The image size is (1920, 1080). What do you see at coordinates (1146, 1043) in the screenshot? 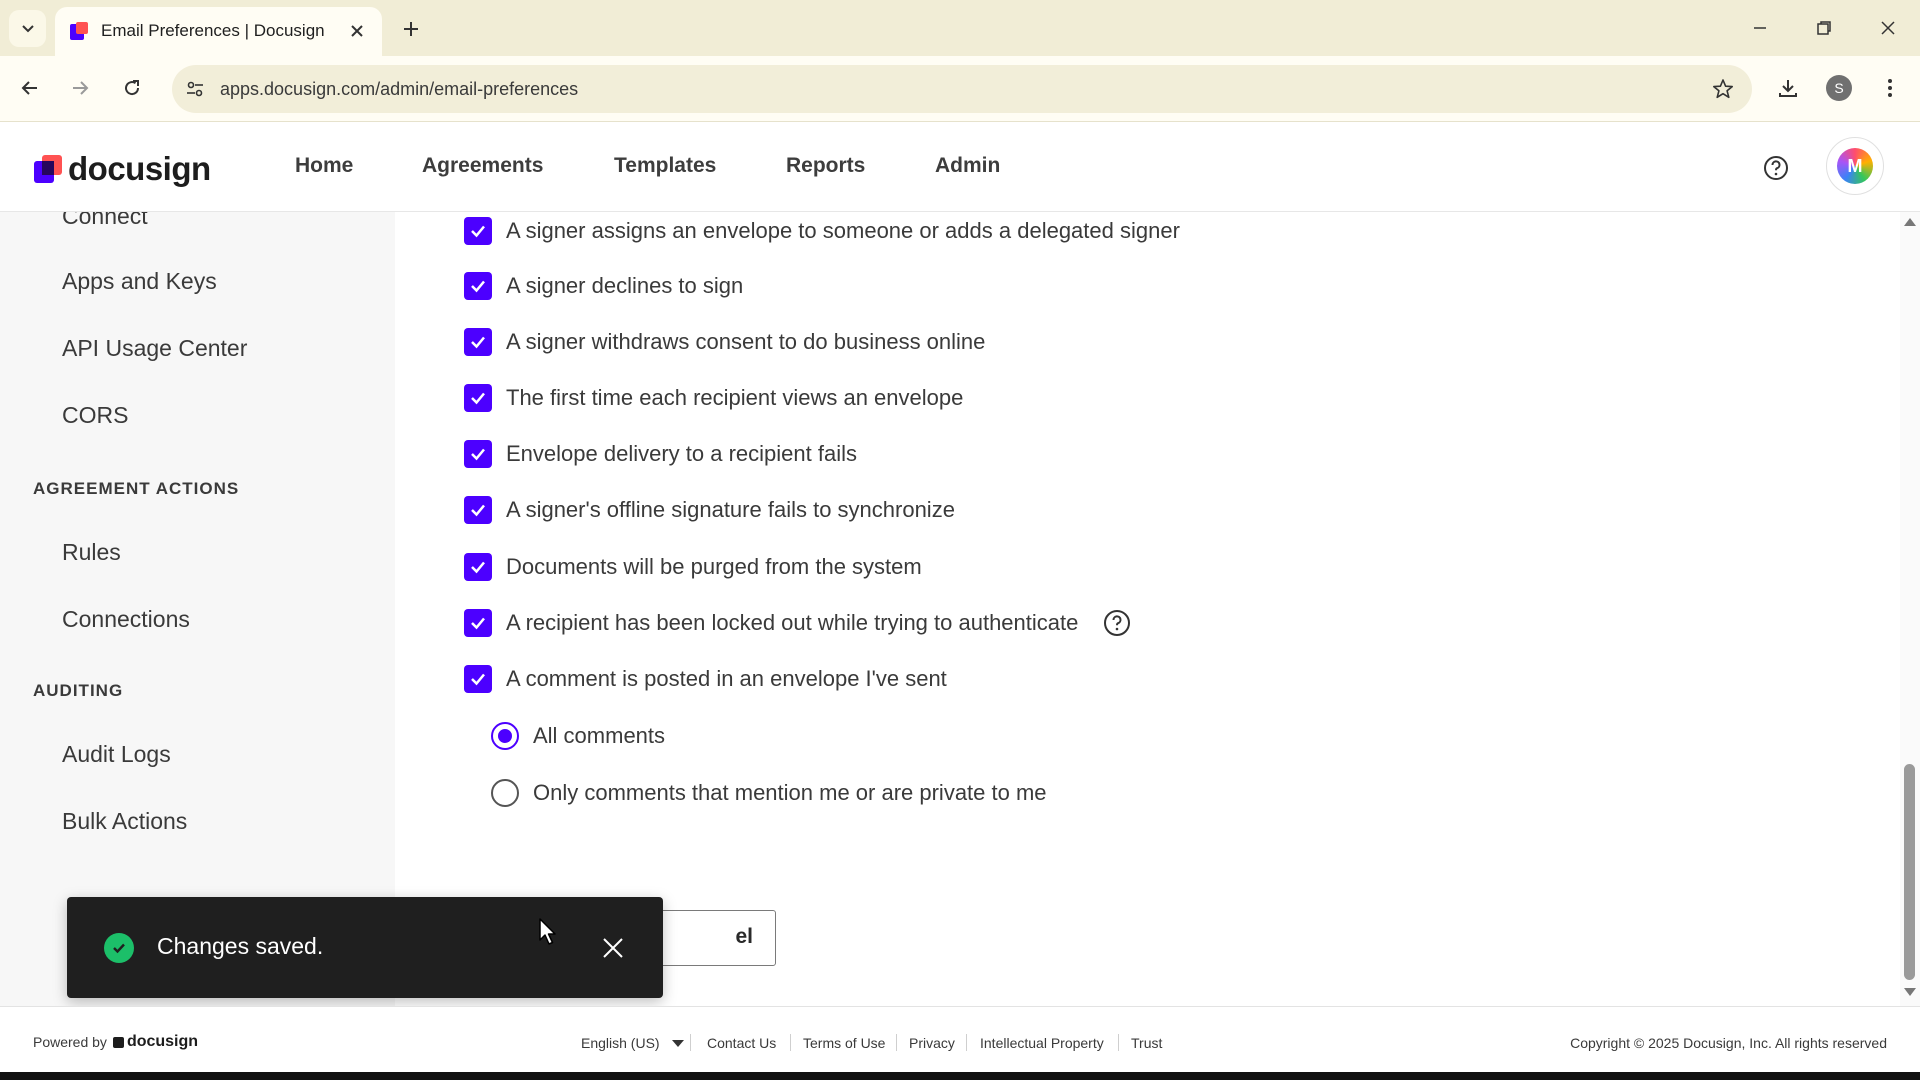
I see `footer-link-trust: Trust` at bounding box center [1146, 1043].